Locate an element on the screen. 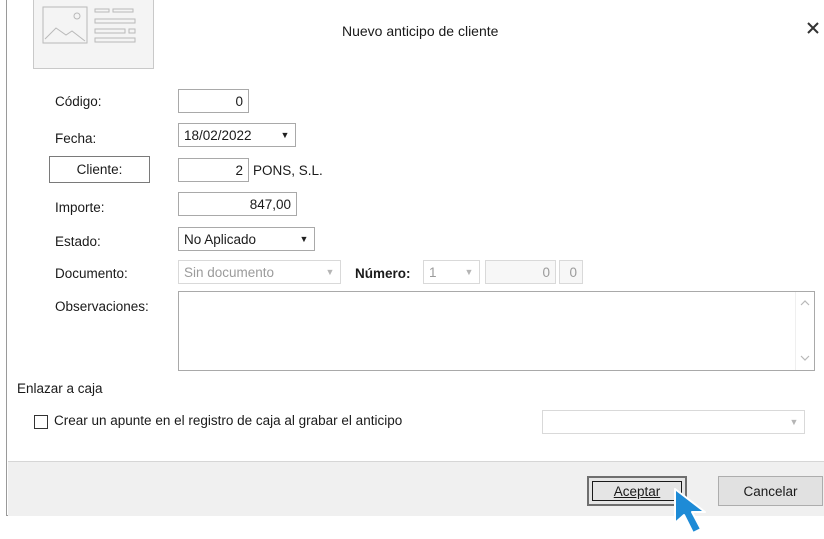 This screenshot has width=824, height=539. estado-select: No Aplicado ▼ is located at coordinates (246, 239).